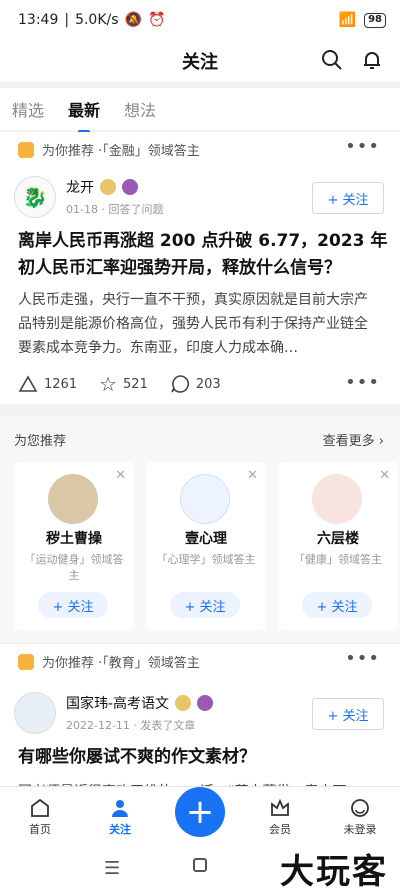  Describe the element at coordinates (362, 382) in the screenshot. I see `card-more-icon: •••` at that location.